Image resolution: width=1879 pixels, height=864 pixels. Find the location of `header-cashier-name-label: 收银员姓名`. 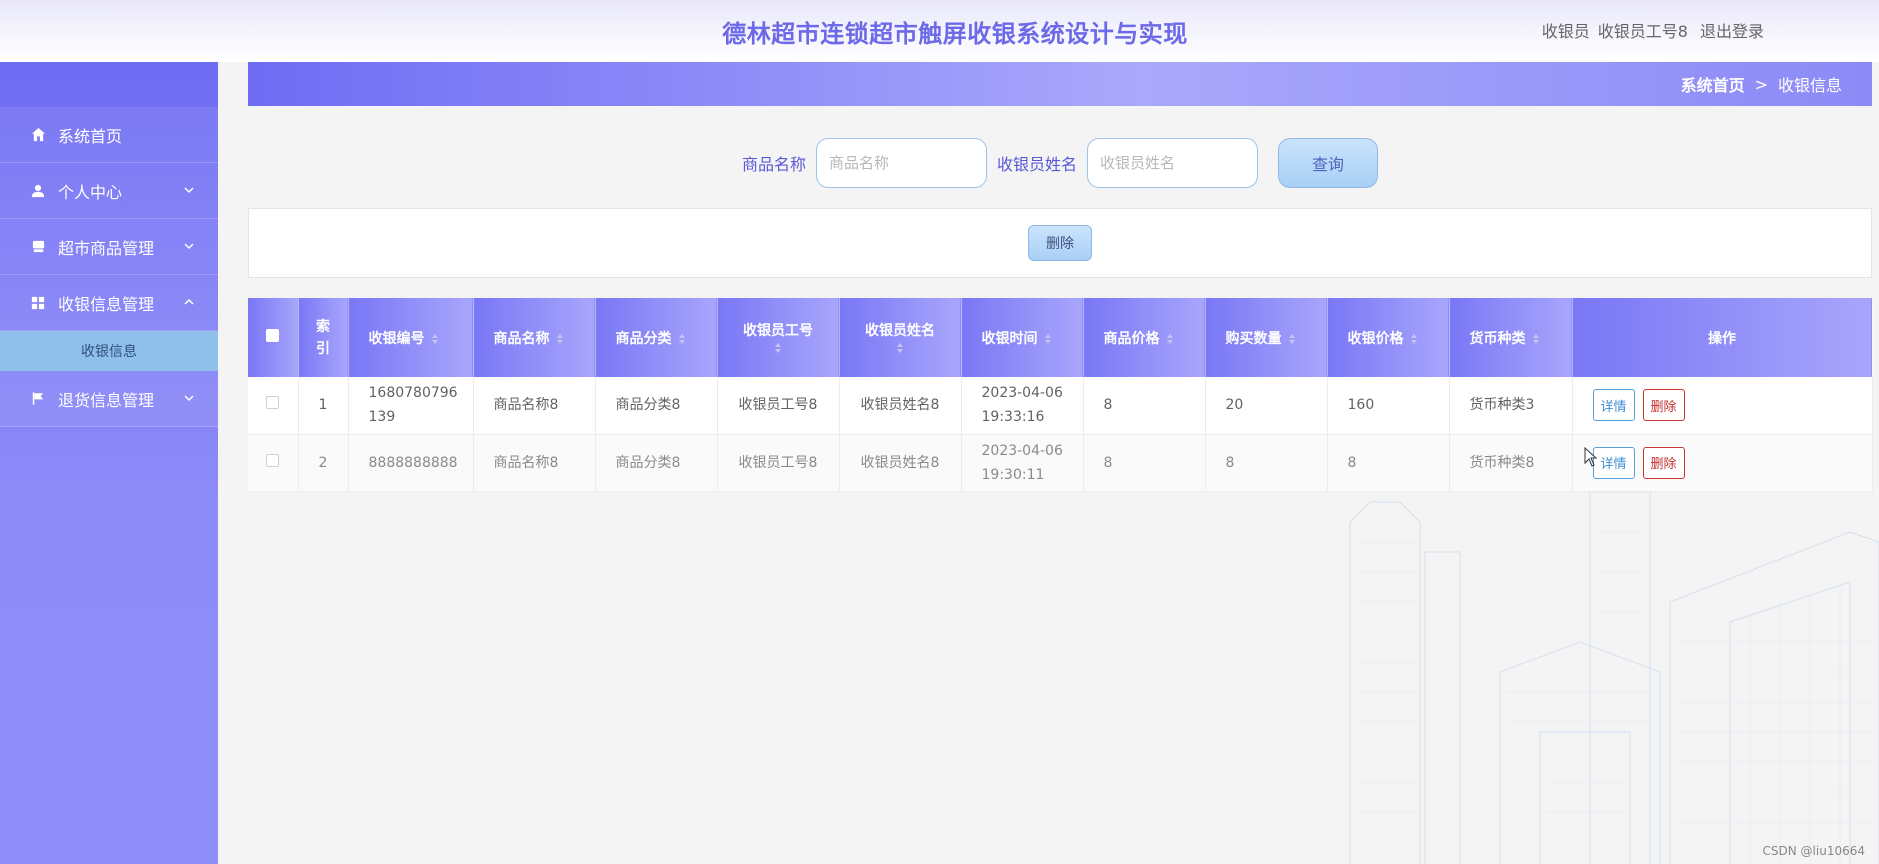

header-cashier-name-label: 收银员姓名 is located at coordinates (900, 330).